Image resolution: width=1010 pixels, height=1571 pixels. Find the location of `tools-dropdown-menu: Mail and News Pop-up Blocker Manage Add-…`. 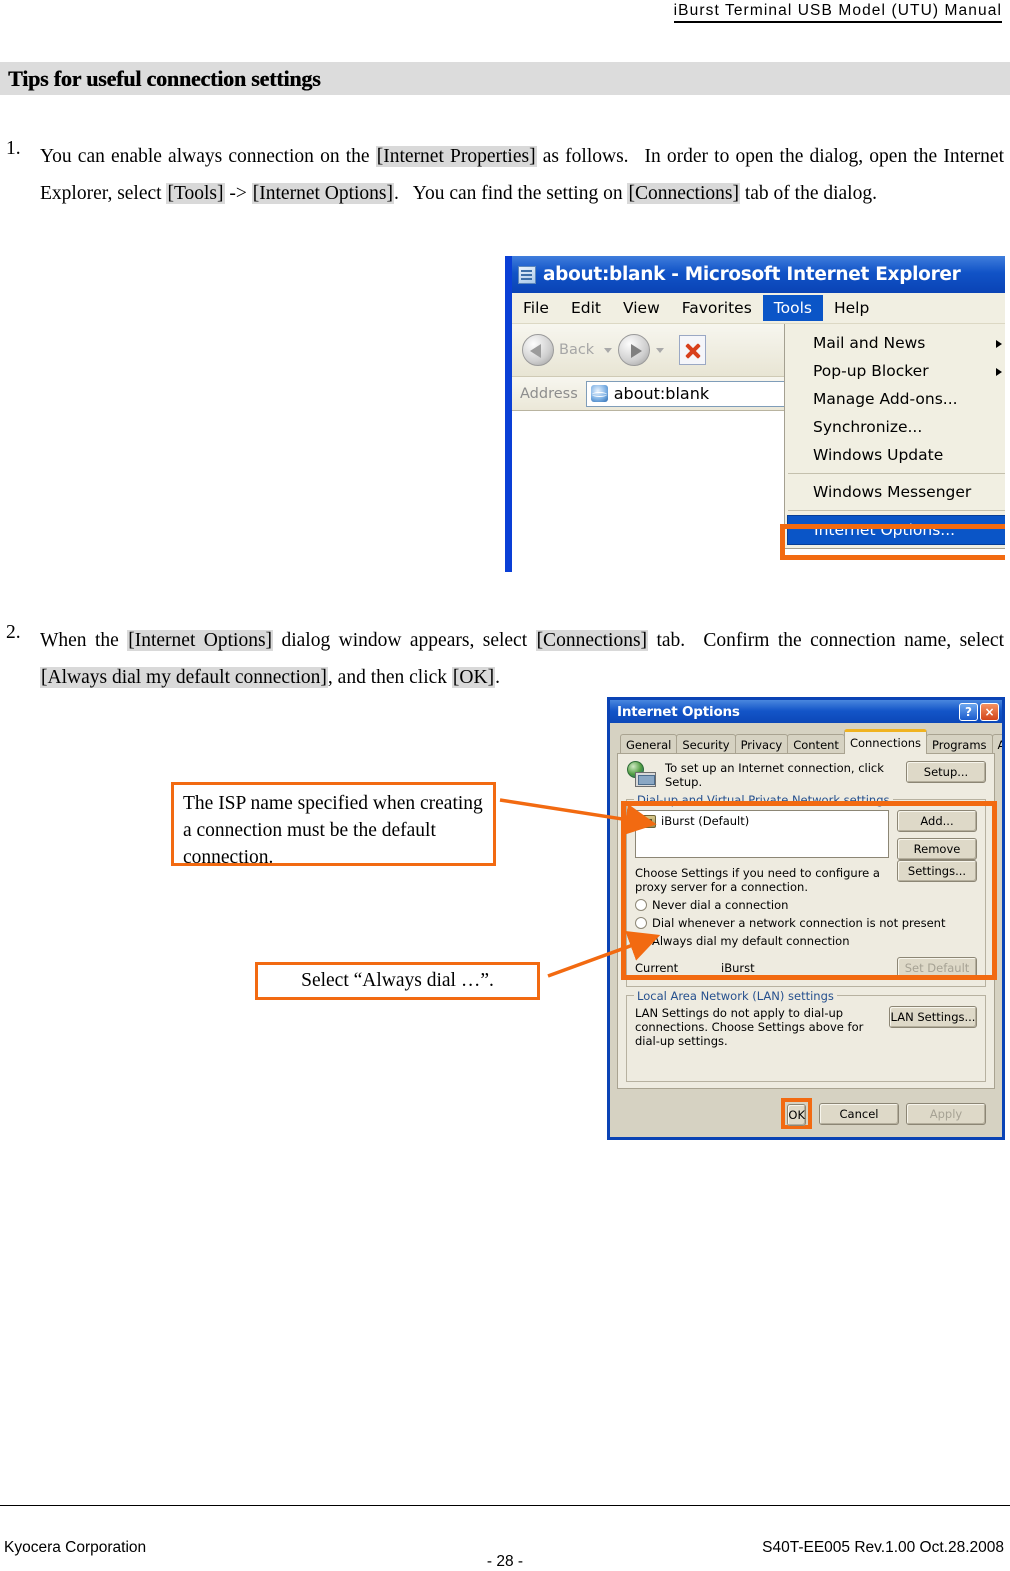

tools-dropdown-menu: Mail and News Pop-up Blocker Manage Add-… is located at coordinates (894, 436).